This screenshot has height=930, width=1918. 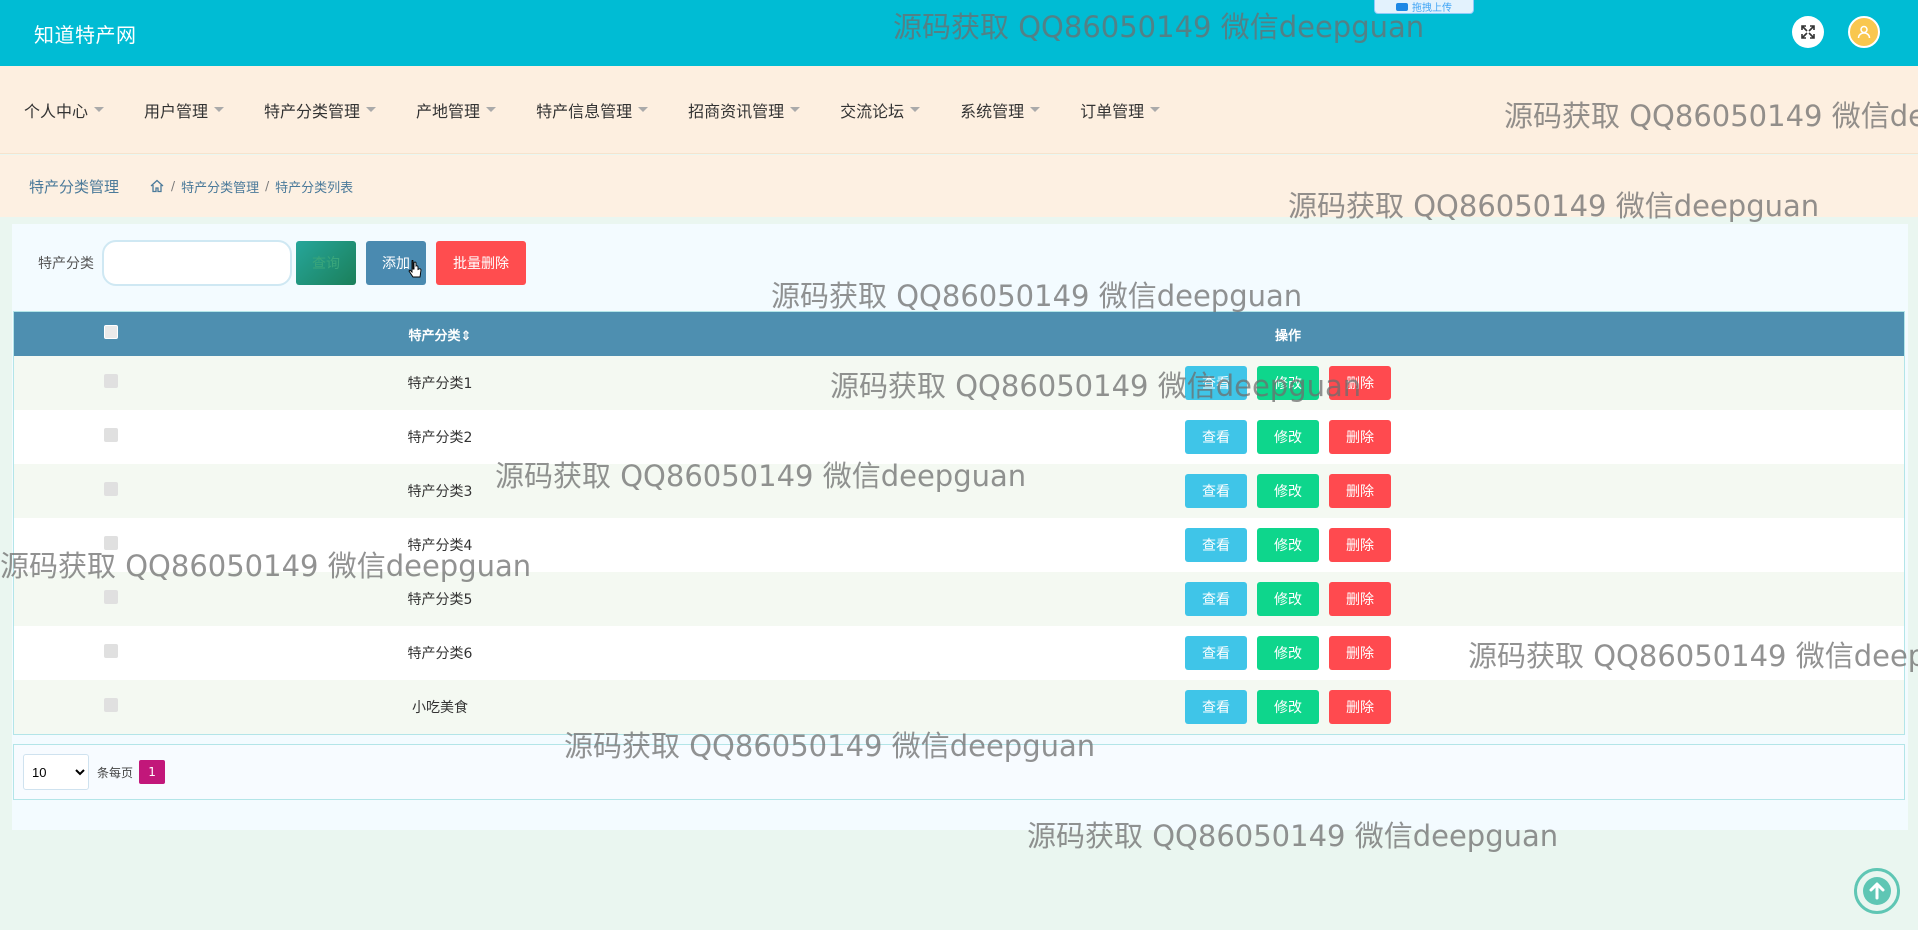 What do you see at coordinates (440, 492) in the screenshot?
I see `category-name: 特产分类3` at bounding box center [440, 492].